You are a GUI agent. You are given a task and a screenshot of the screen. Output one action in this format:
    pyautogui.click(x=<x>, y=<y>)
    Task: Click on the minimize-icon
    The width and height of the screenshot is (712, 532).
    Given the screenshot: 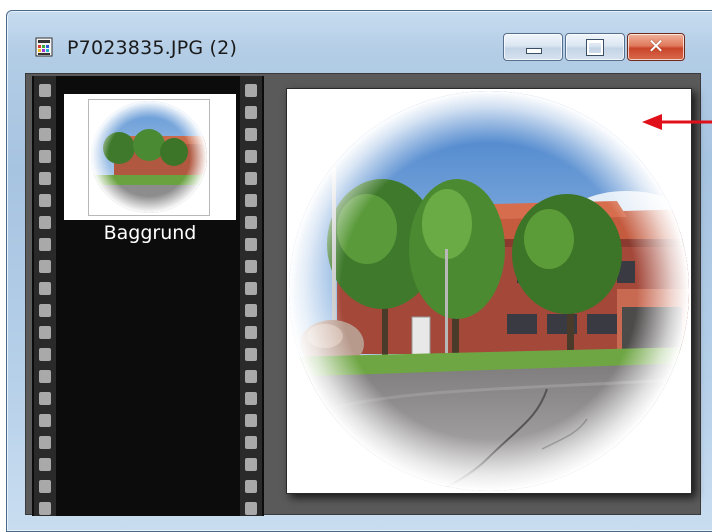 What is the action you would take?
    pyautogui.click(x=534, y=51)
    